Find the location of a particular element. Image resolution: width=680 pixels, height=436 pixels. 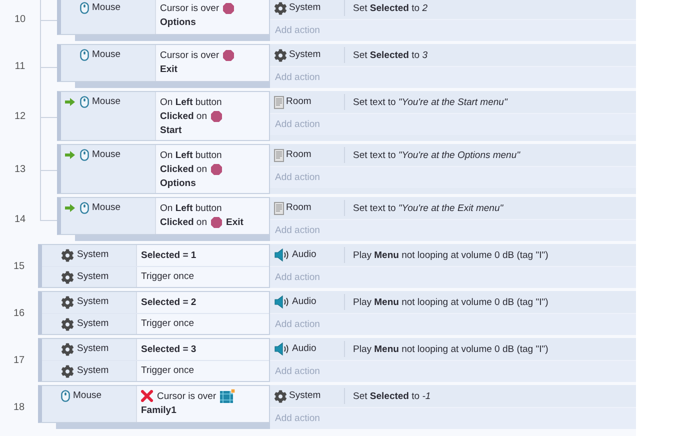

event-number: 16 is located at coordinates (19, 313).